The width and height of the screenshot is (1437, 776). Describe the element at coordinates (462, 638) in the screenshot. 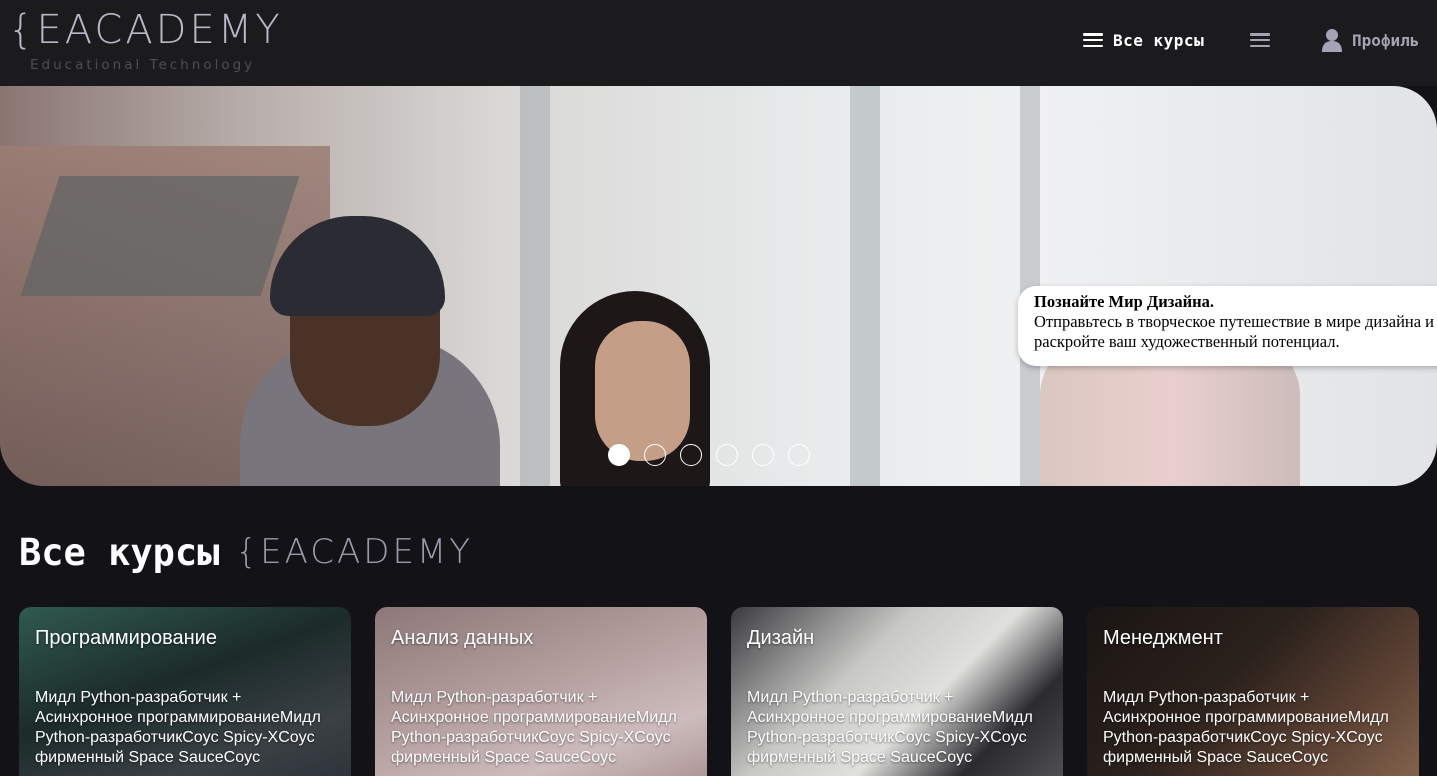

I see `course-card-title: Анализ данных` at that location.